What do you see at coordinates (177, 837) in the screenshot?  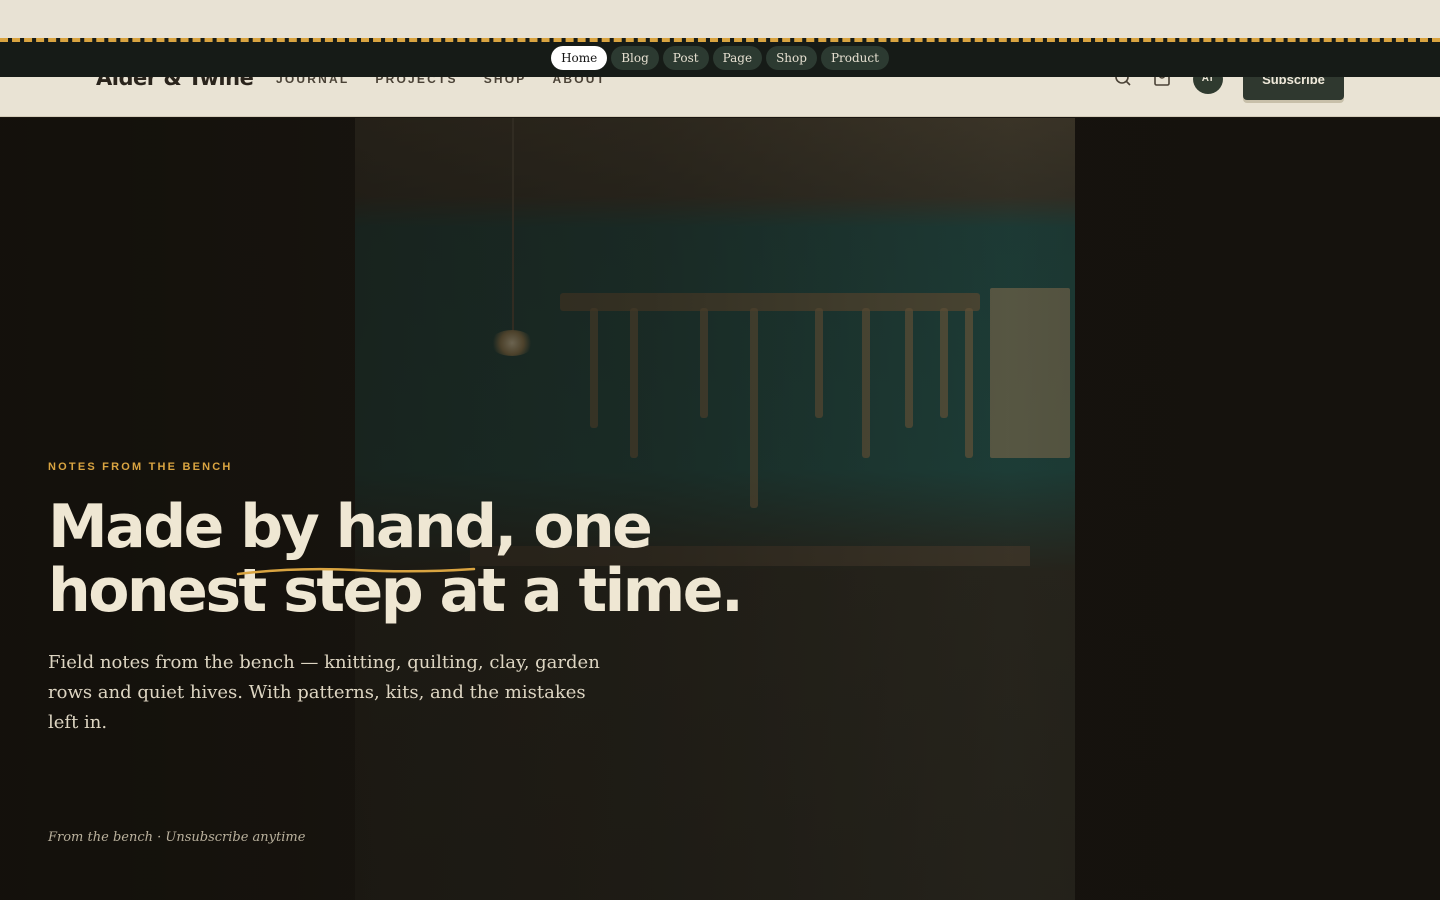 I see `hero-footnote: From the bench · Unsubscribe anytime` at bounding box center [177, 837].